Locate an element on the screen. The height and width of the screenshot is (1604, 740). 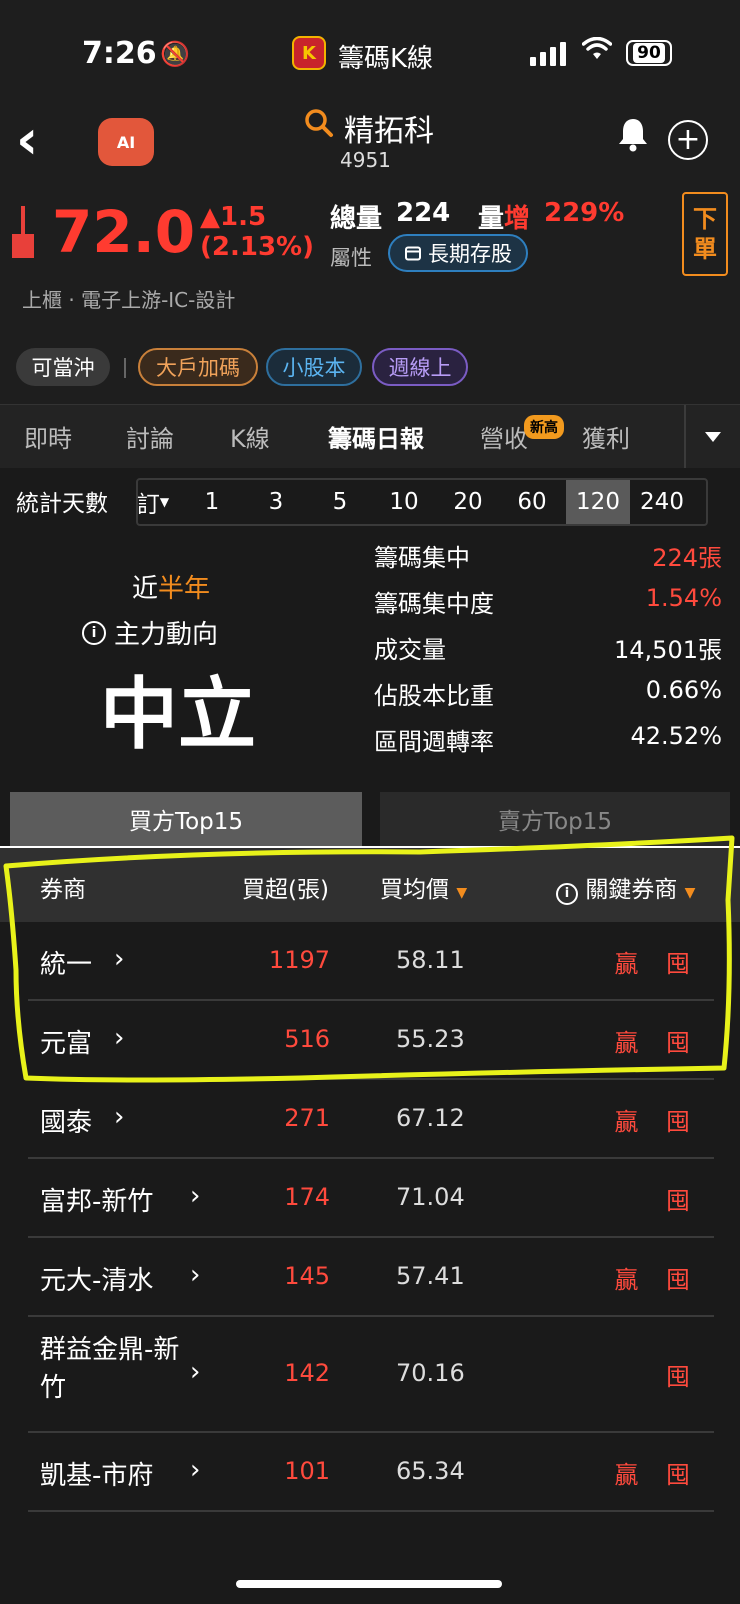
avg-price: 67.12 is located at coordinates (430, 1118).